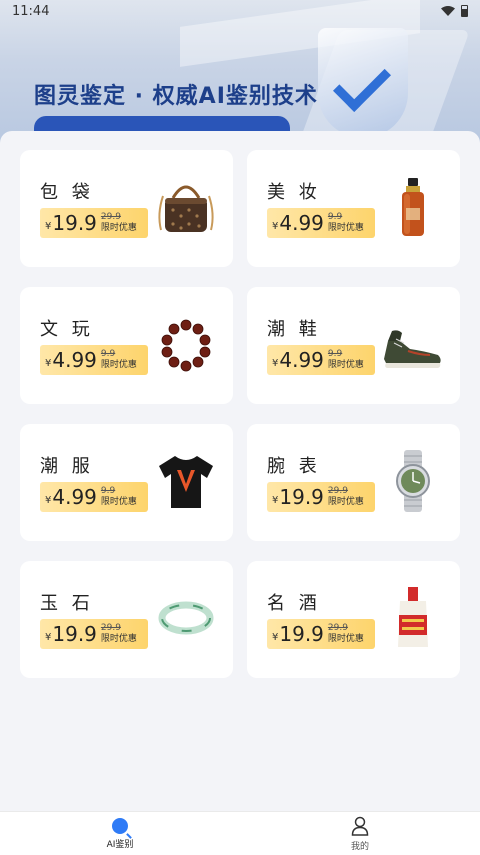 The height and width of the screenshot is (855, 480). I want to click on jade-bangle-icon, so click(186, 618).